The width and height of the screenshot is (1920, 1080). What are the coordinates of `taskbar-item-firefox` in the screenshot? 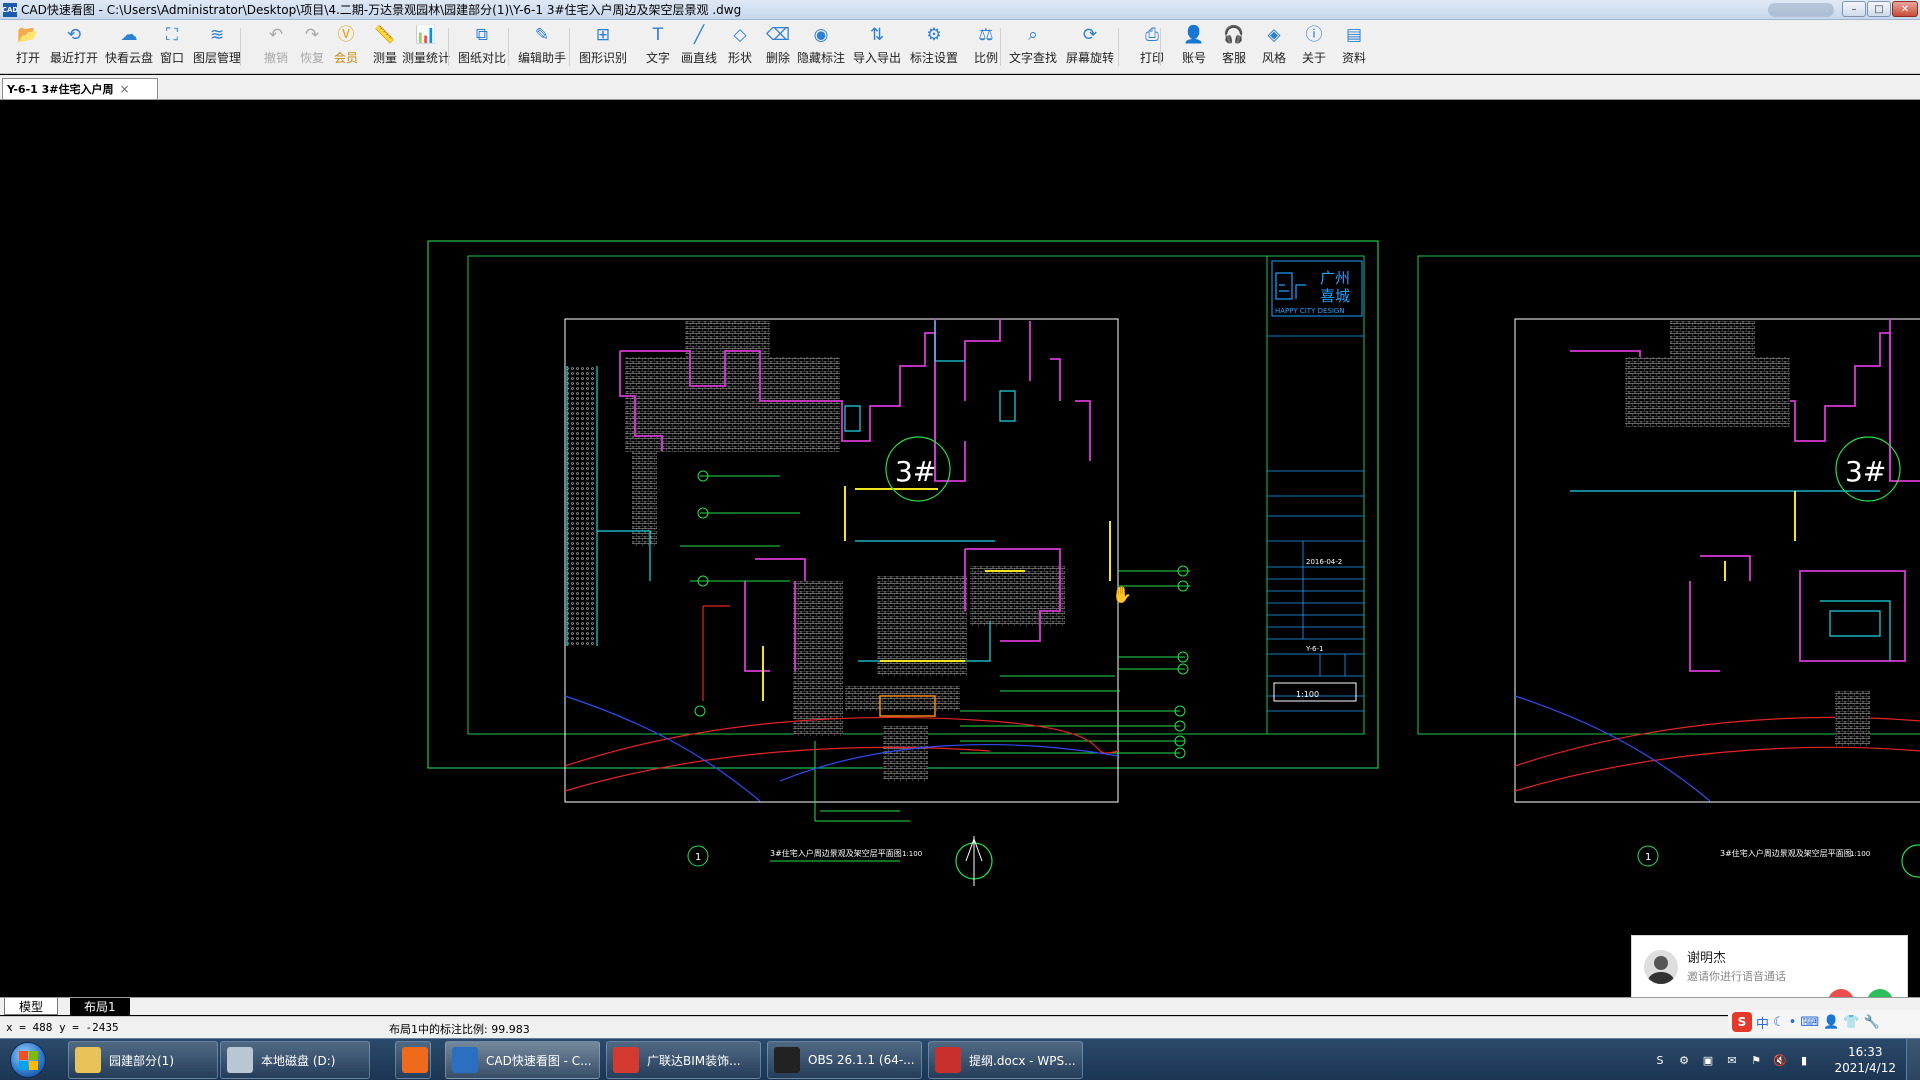 It's located at (413, 1060).